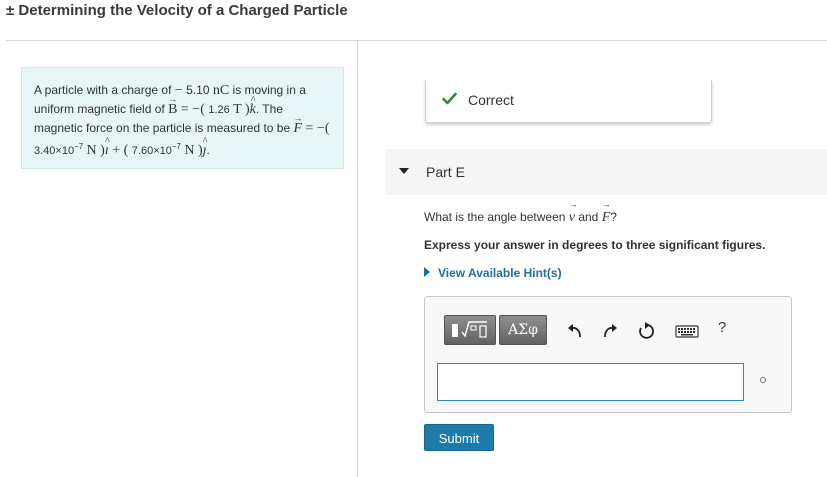 The width and height of the screenshot is (827, 477). I want to click on check-icon, so click(449, 98).